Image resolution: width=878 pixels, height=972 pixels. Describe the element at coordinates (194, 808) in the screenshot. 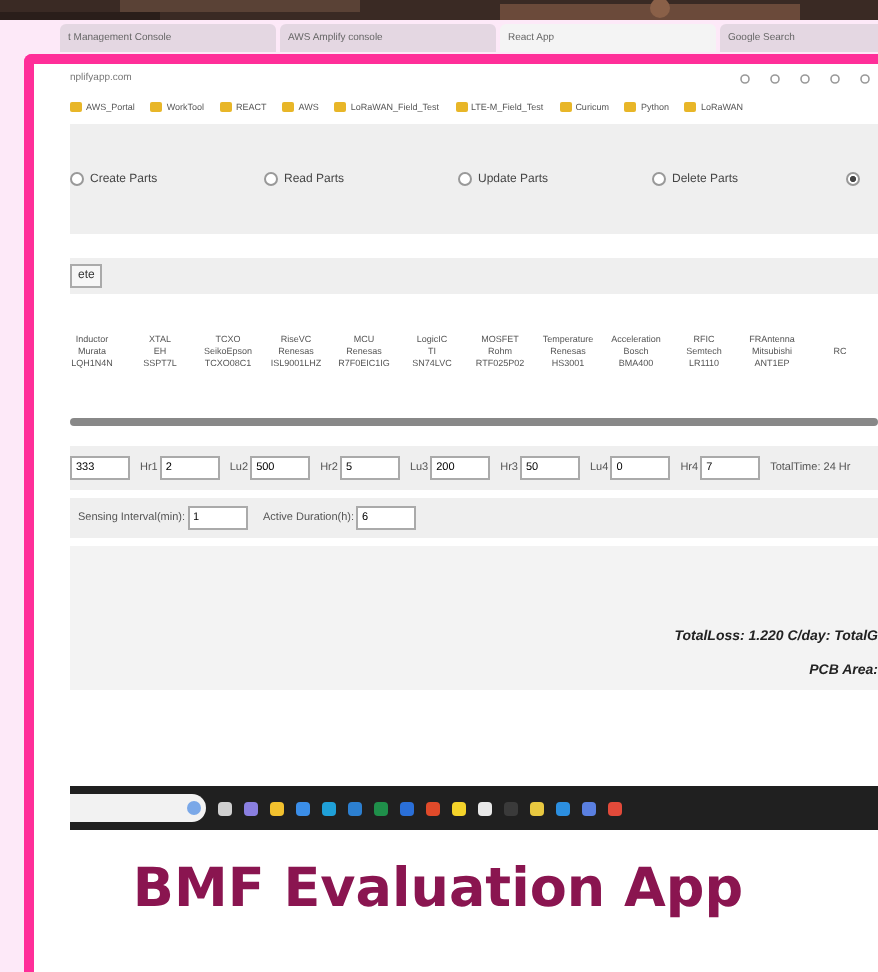

I see `search-icon` at that location.